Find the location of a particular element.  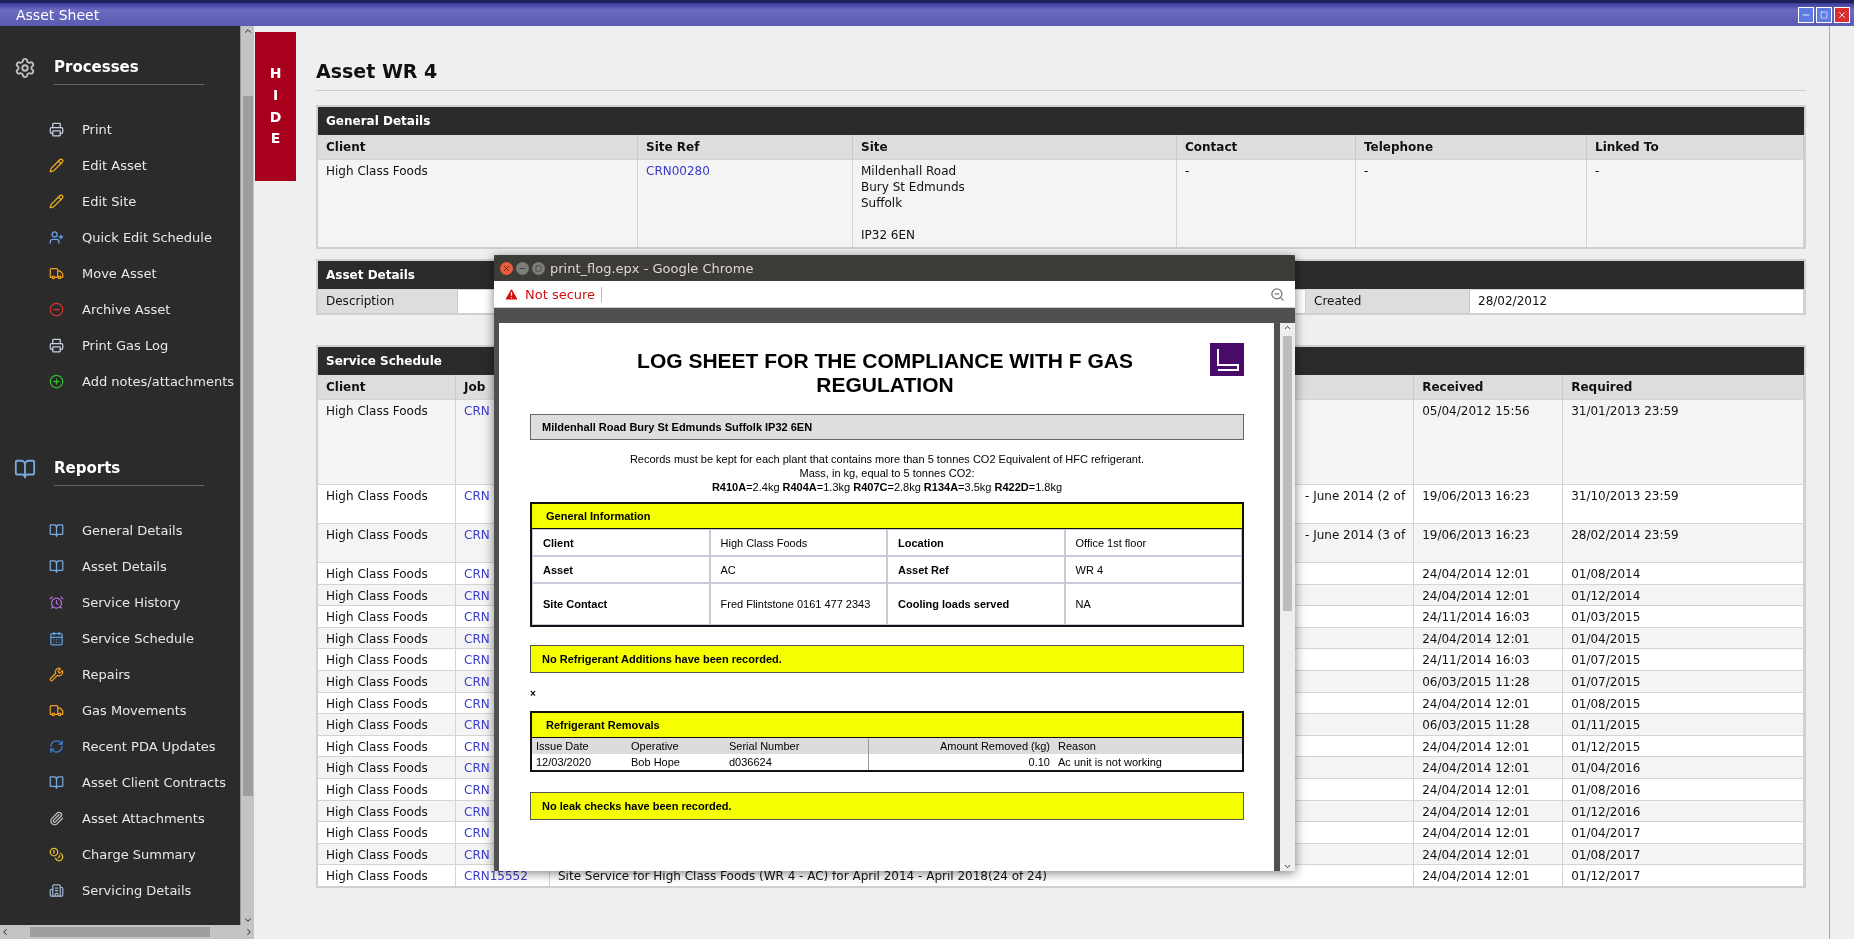

column-header: Site Ref is located at coordinates (745, 147).